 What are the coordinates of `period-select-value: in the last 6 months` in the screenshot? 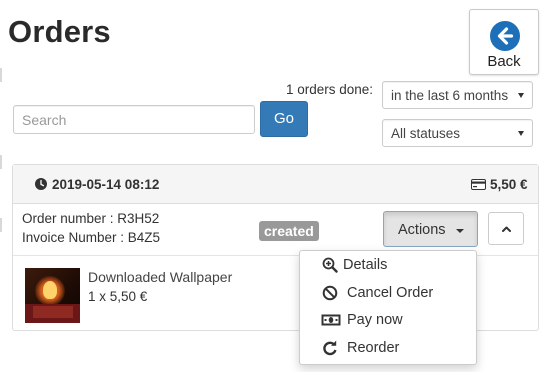 It's located at (450, 95).